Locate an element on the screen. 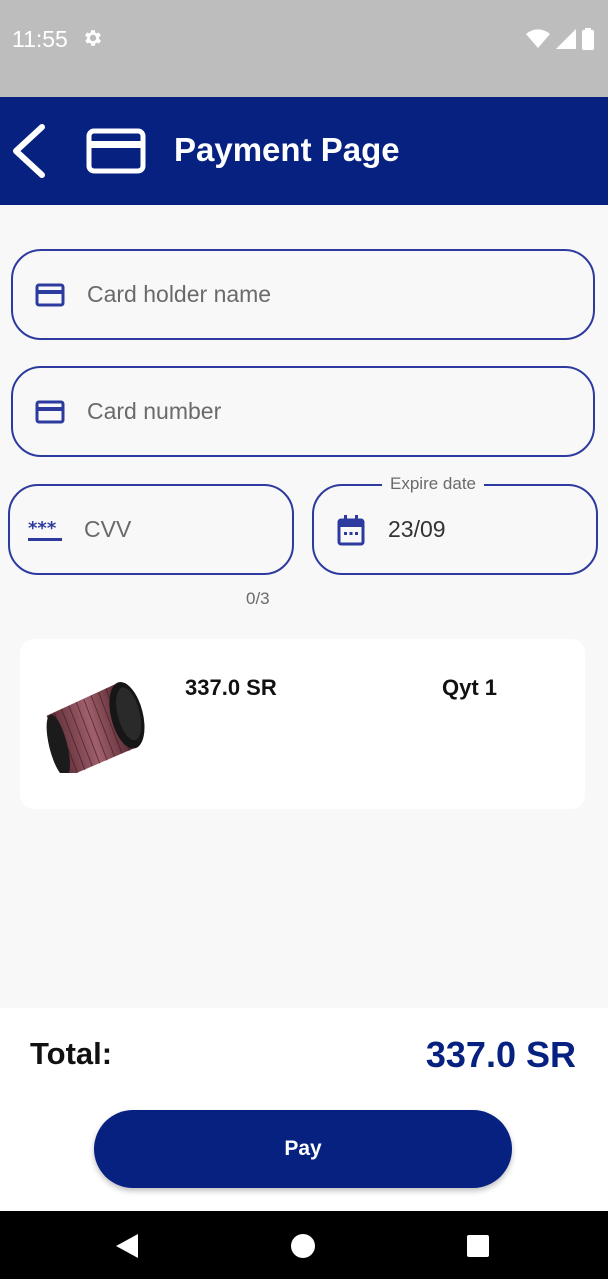 Image resolution: width=608 pixels, height=1279 pixels. cart-item: 337.0 SR Qyt 1 is located at coordinates (302, 724).